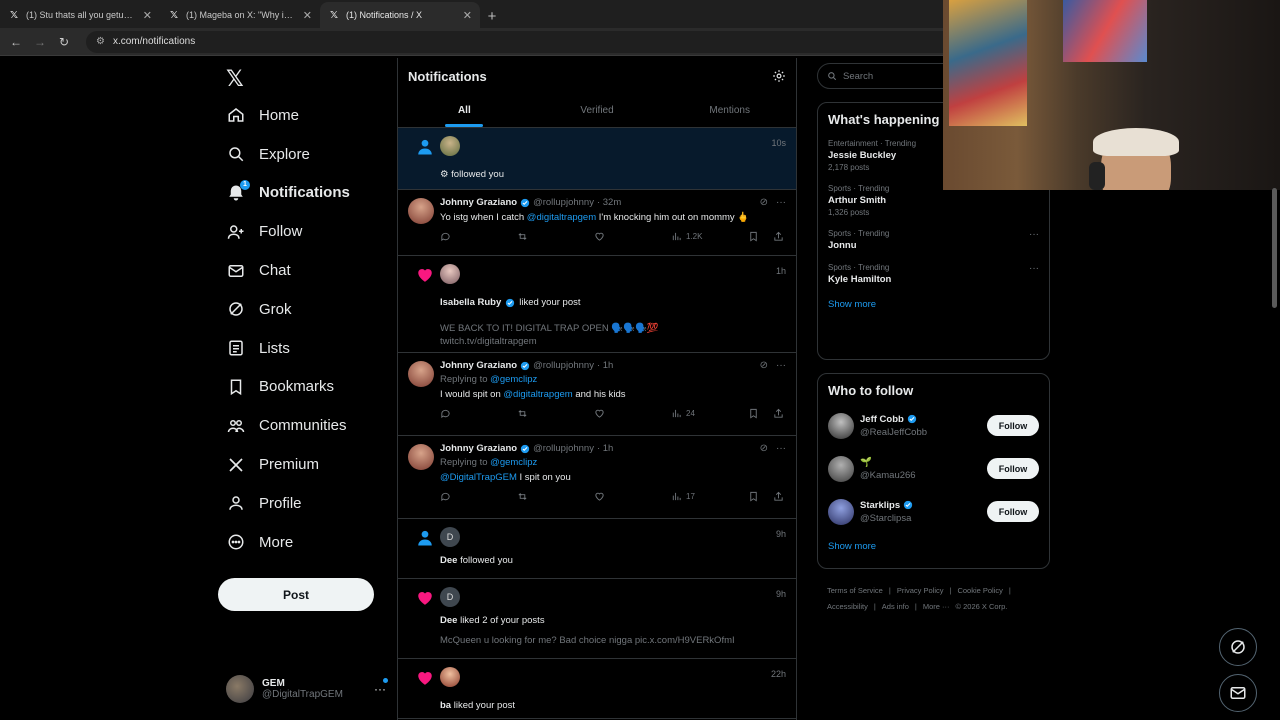 This screenshot has height=720, width=1280. What do you see at coordinates (1238, 693) in the screenshot?
I see `messages-fab-button` at bounding box center [1238, 693].